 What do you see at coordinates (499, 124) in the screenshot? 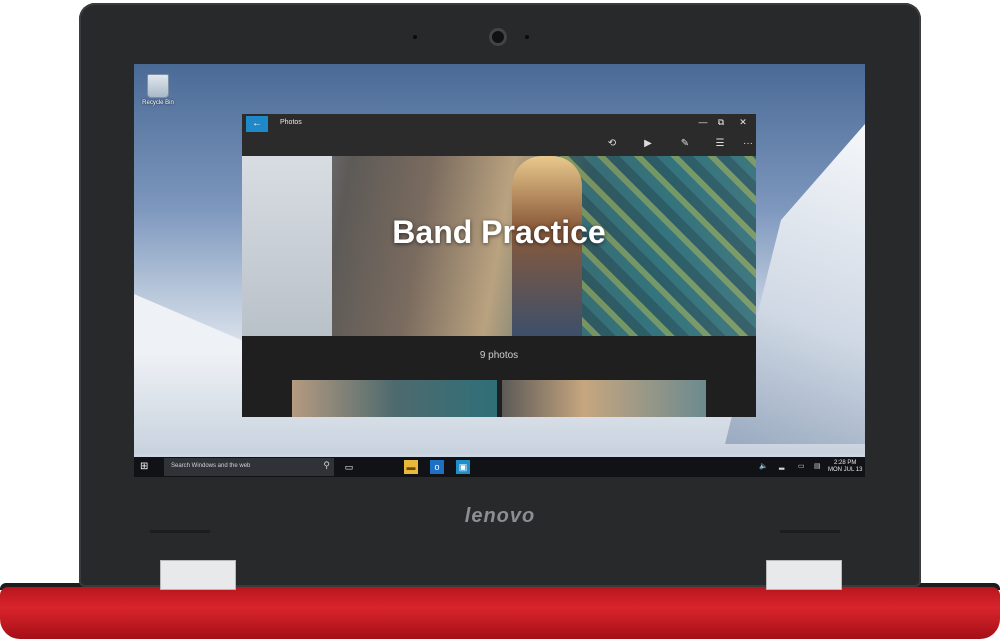
I see `title-bar: ← Photos — ⧉ ✕` at bounding box center [499, 124].